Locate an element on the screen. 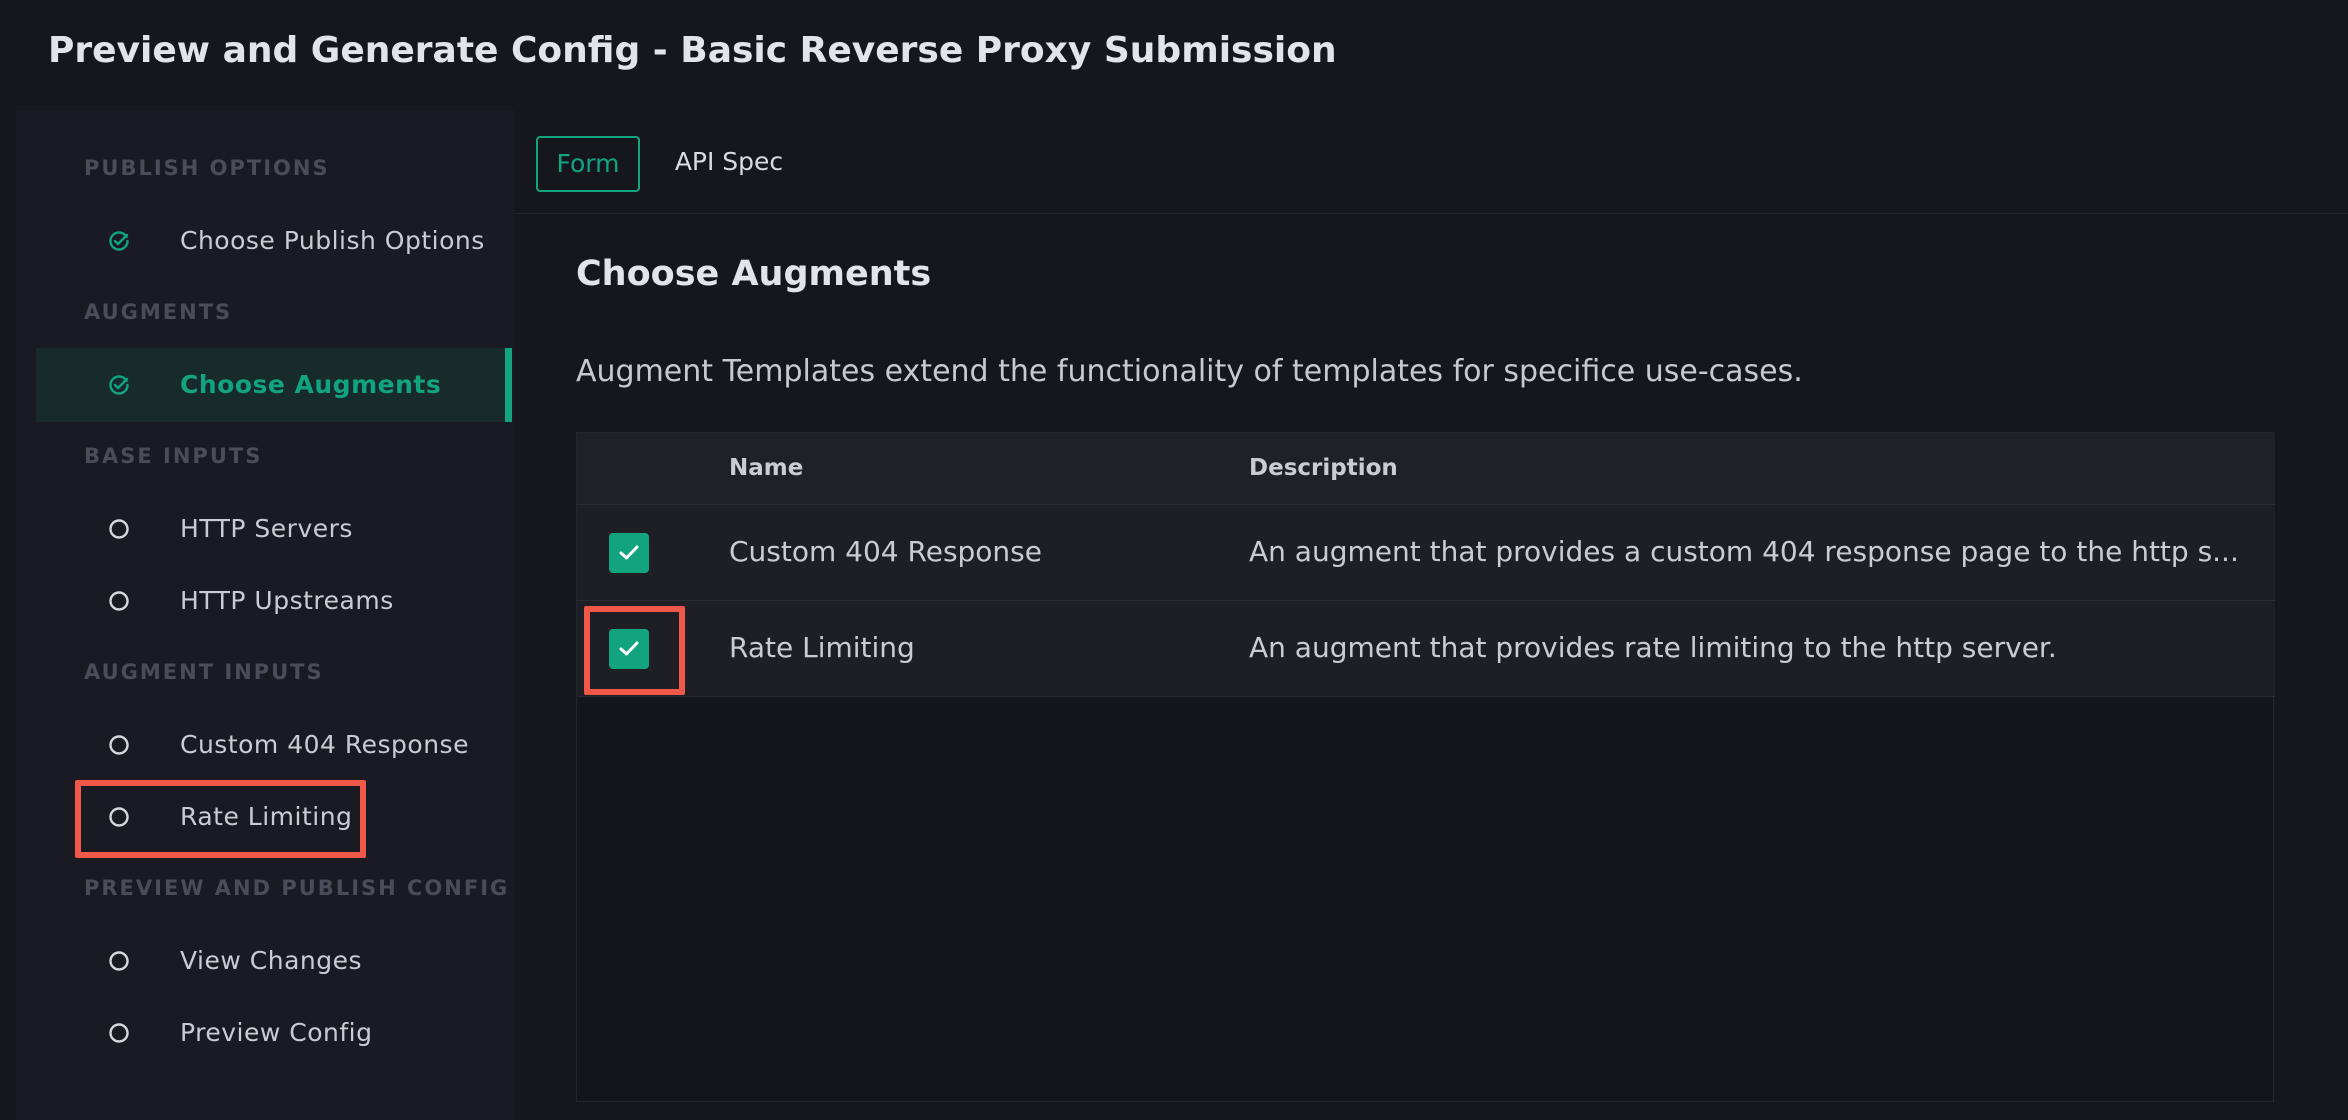  tab-api-spec: API Spec is located at coordinates (729, 164).